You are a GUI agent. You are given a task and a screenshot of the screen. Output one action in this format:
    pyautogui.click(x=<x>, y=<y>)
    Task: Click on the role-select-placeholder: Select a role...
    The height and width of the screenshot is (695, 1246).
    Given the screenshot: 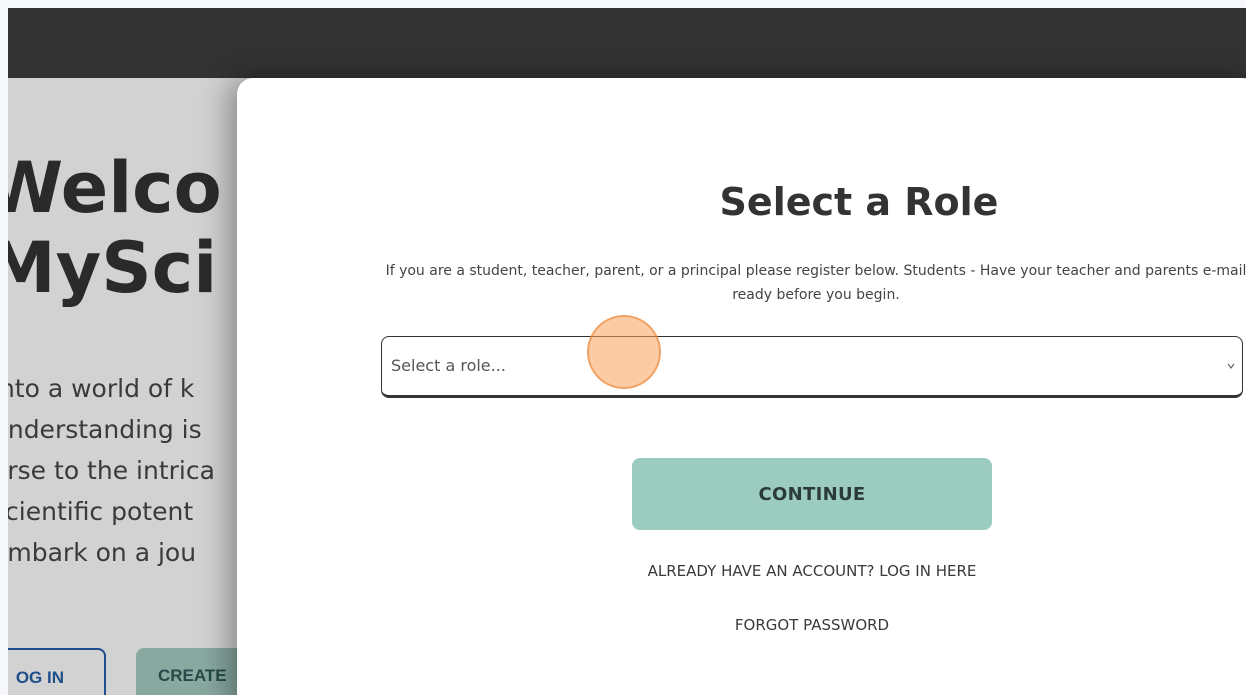 What is the action you would take?
    pyautogui.click(x=448, y=365)
    